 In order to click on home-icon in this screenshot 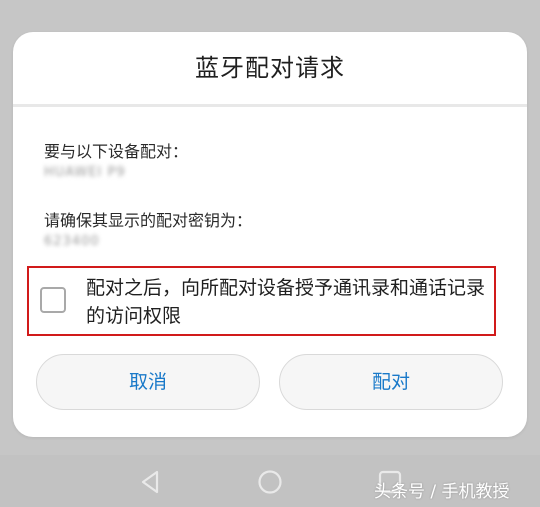, I will do `click(270, 482)`.